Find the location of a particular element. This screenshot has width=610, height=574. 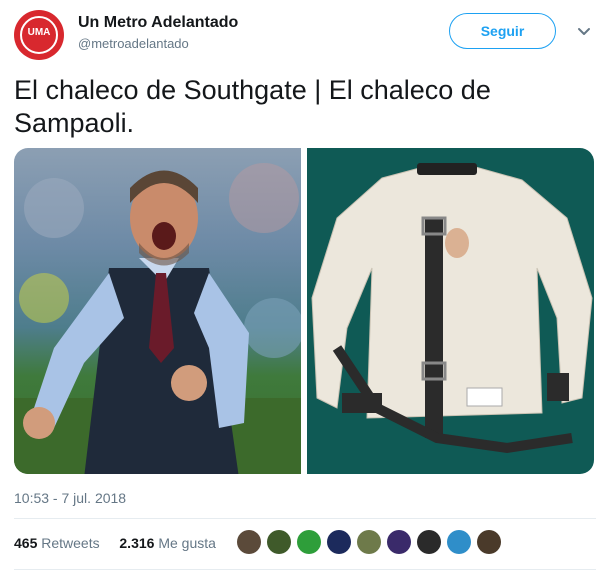

tweet-text-line-2: Sampaoli. is located at coordinates (74, 123).